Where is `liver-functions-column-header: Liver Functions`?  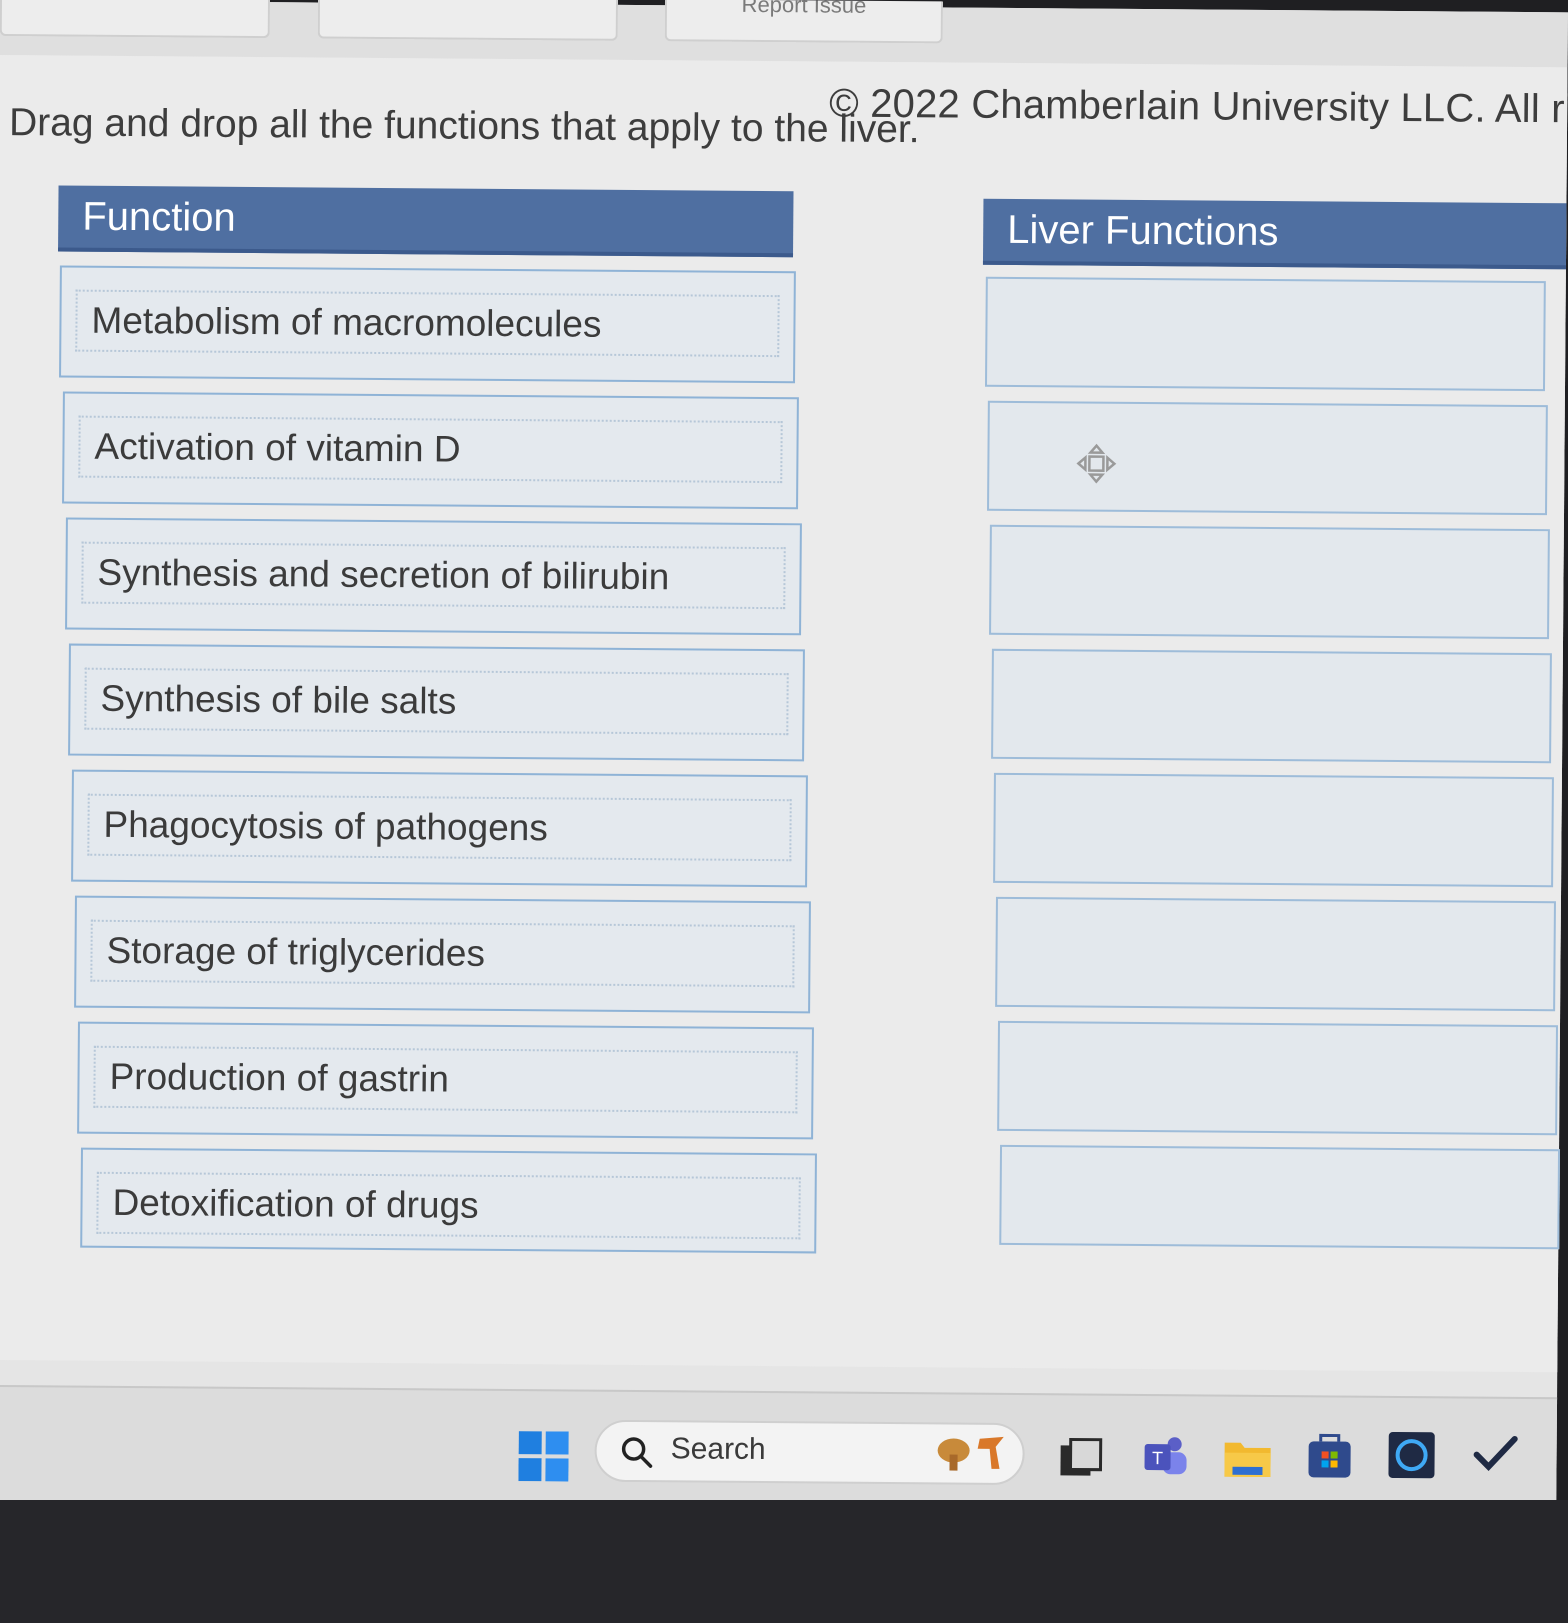 liver-functions-column-header: Liver Functions is located at coordinates (1274, 234).